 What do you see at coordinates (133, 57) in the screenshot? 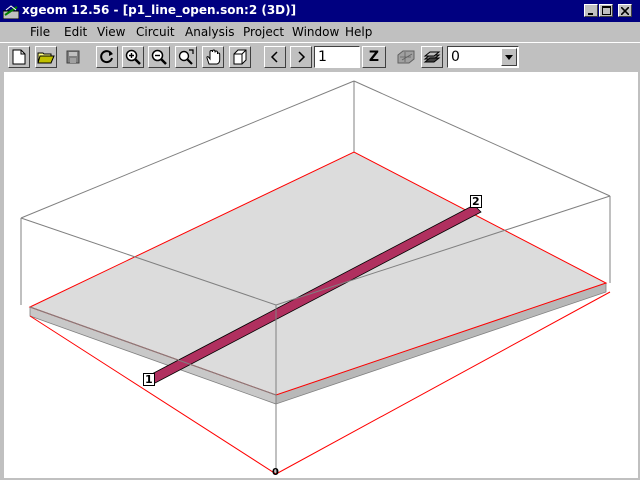
I see `zoom-in-icon` at bounding box center [133, 57].